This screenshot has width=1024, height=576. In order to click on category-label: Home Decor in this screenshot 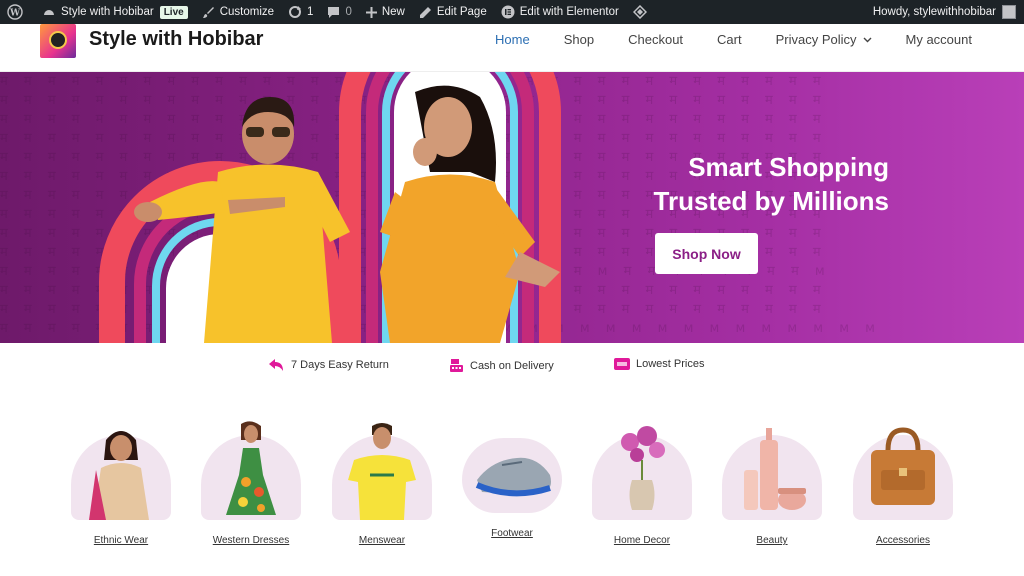, I will do `click(642, 540)`.